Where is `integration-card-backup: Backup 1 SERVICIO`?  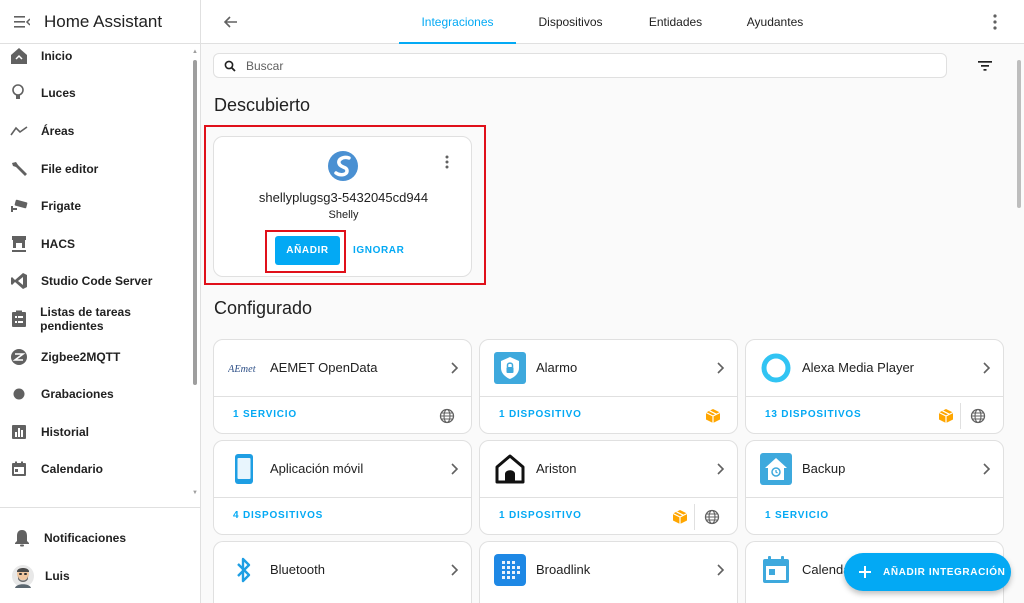
integration-card-backup: Backup 1 SERVICIO is located at coordinates (874, 487).